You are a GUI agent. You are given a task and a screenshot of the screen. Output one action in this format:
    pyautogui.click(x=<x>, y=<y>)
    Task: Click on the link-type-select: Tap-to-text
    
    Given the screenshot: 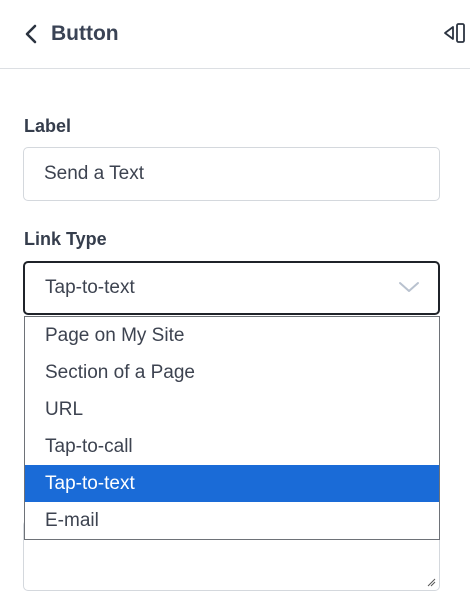 What is the action you would take?
    pyautogui.click(x=231, y=288)
    